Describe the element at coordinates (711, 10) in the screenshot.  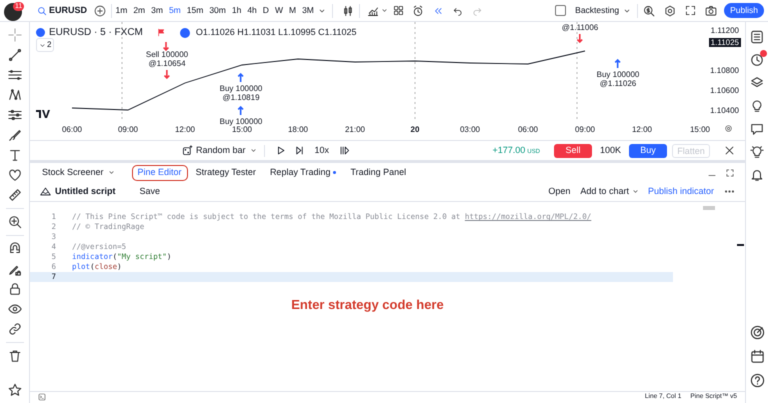
I see `camera-icon` at that location.